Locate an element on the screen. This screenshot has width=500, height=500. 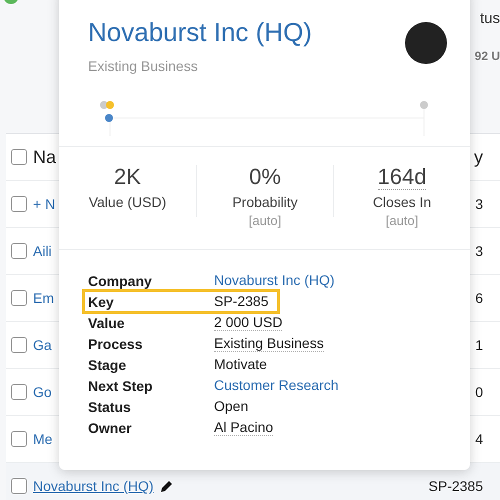
field-value: Al Pacino is located at coordinates (244, 427).